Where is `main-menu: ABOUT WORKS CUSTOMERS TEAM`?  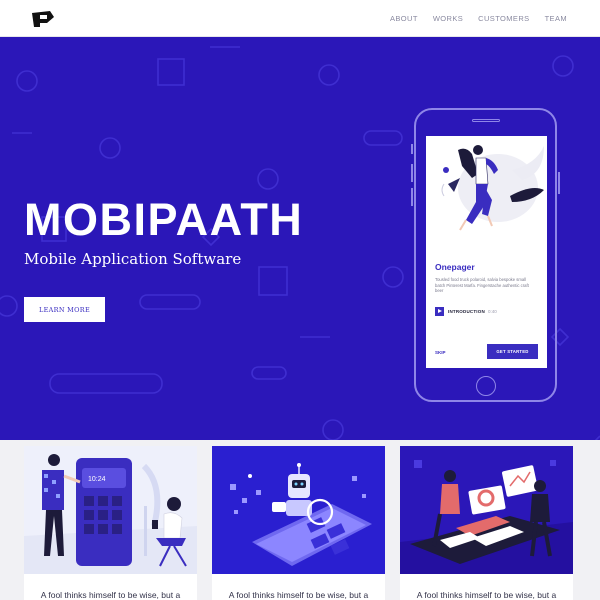 main-menu: ABOUT WORKS CUSTOMERS TEAM is located at coordinates (471, 18).